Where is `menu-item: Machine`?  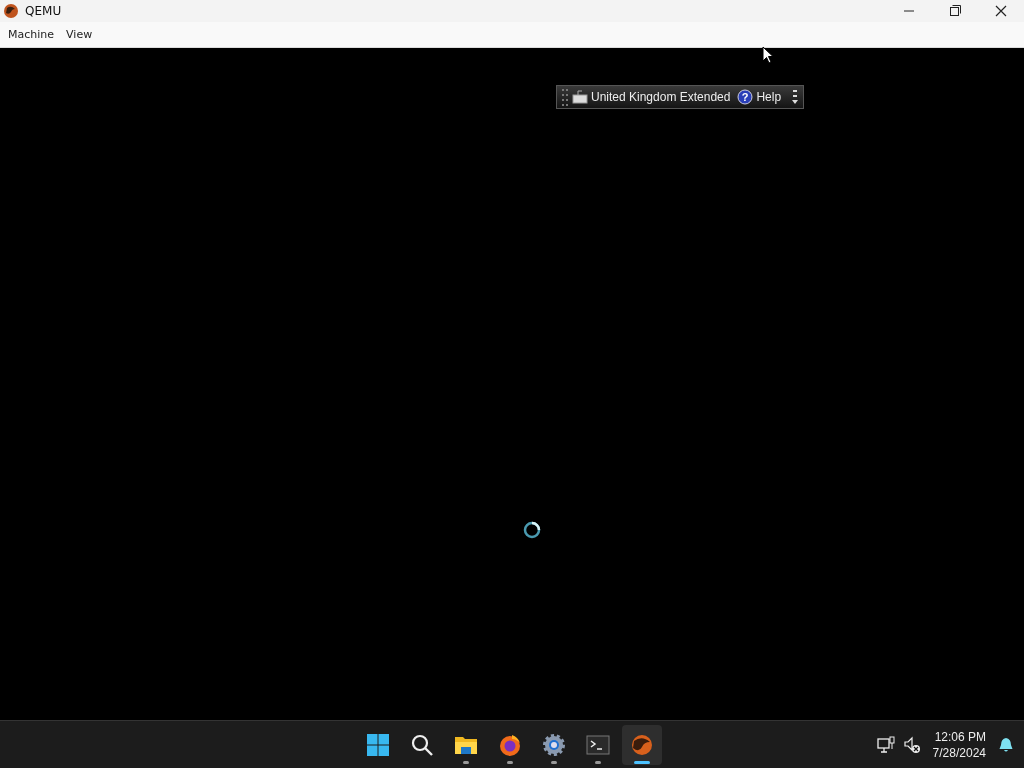 menu-item: Machine is located at coordinates (31, 34).